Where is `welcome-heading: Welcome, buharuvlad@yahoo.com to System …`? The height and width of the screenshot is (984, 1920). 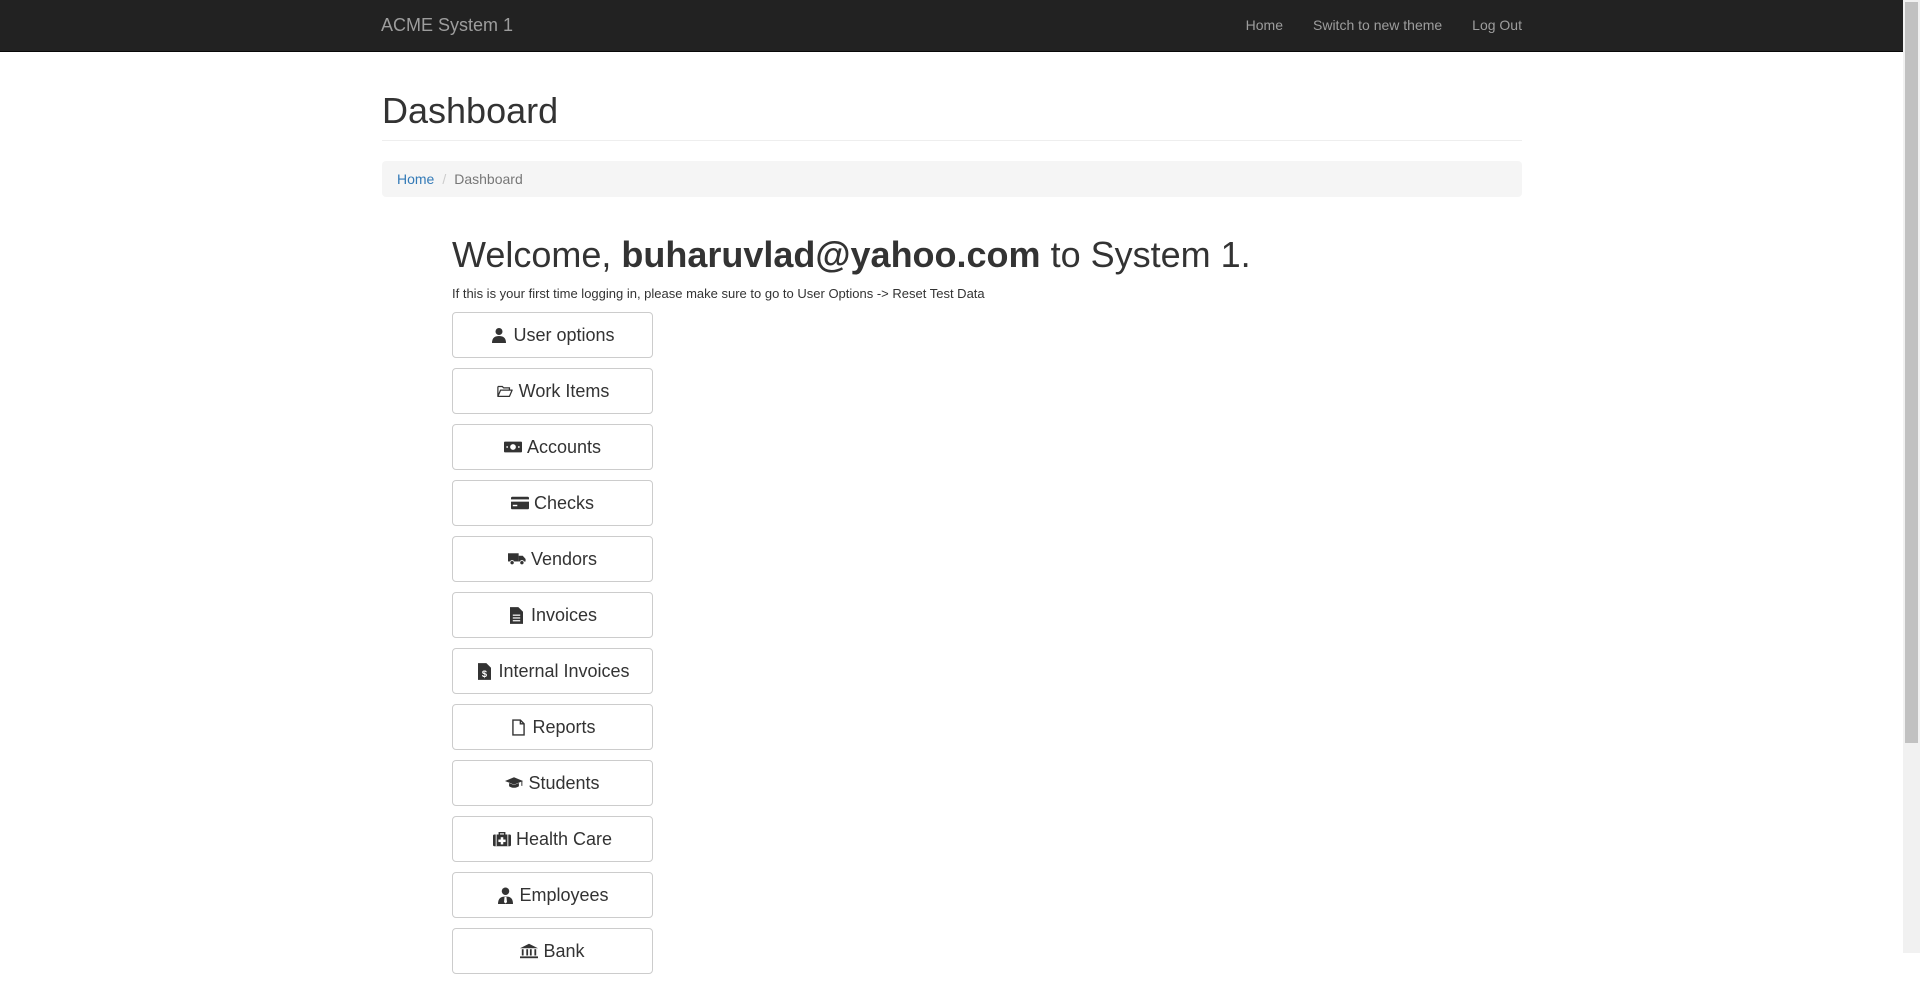
welcome-heading: Welcome, buharuvlad@yahoo.com to System … is located at coordinates (987, 255).